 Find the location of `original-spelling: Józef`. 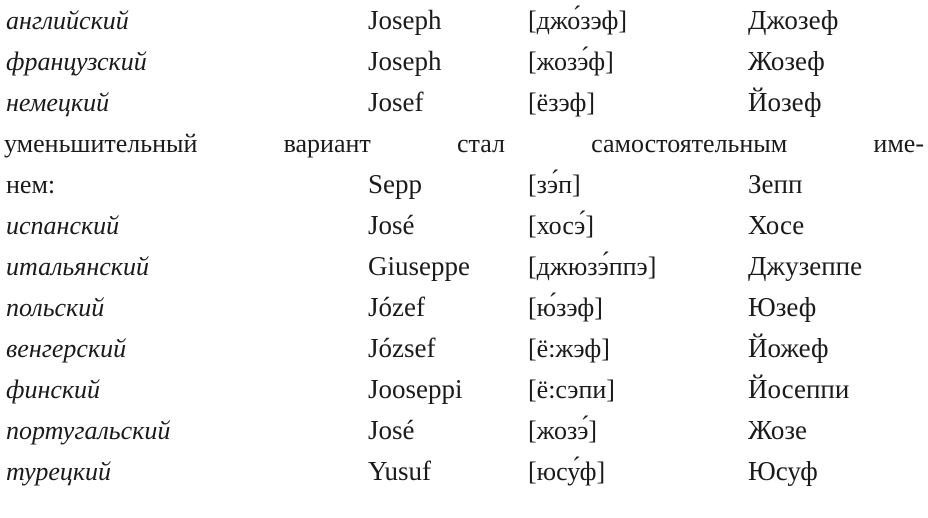

original-spelling: Józef is located at coordinates (396, 307).